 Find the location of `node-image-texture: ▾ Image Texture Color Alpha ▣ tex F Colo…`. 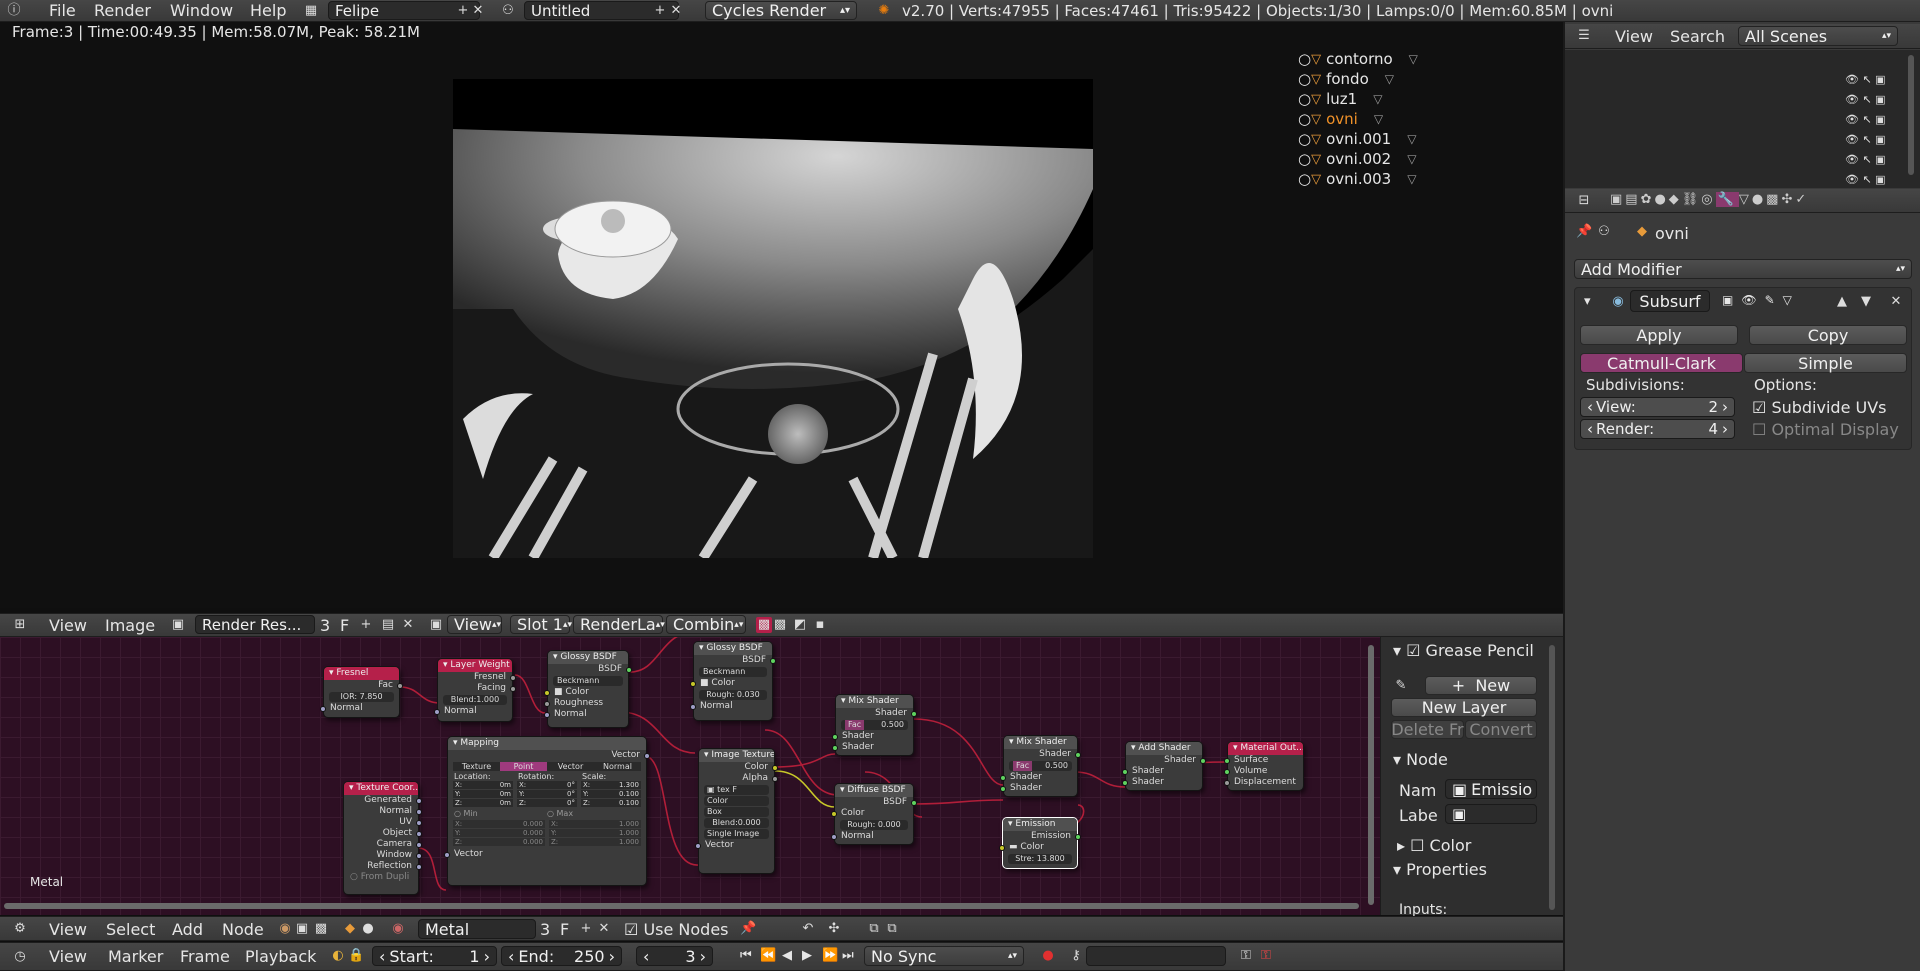

node-image-texture: ▾ Image Texture Color Alpha ▣ tex F Colo… is located at coordinates (736, 811).